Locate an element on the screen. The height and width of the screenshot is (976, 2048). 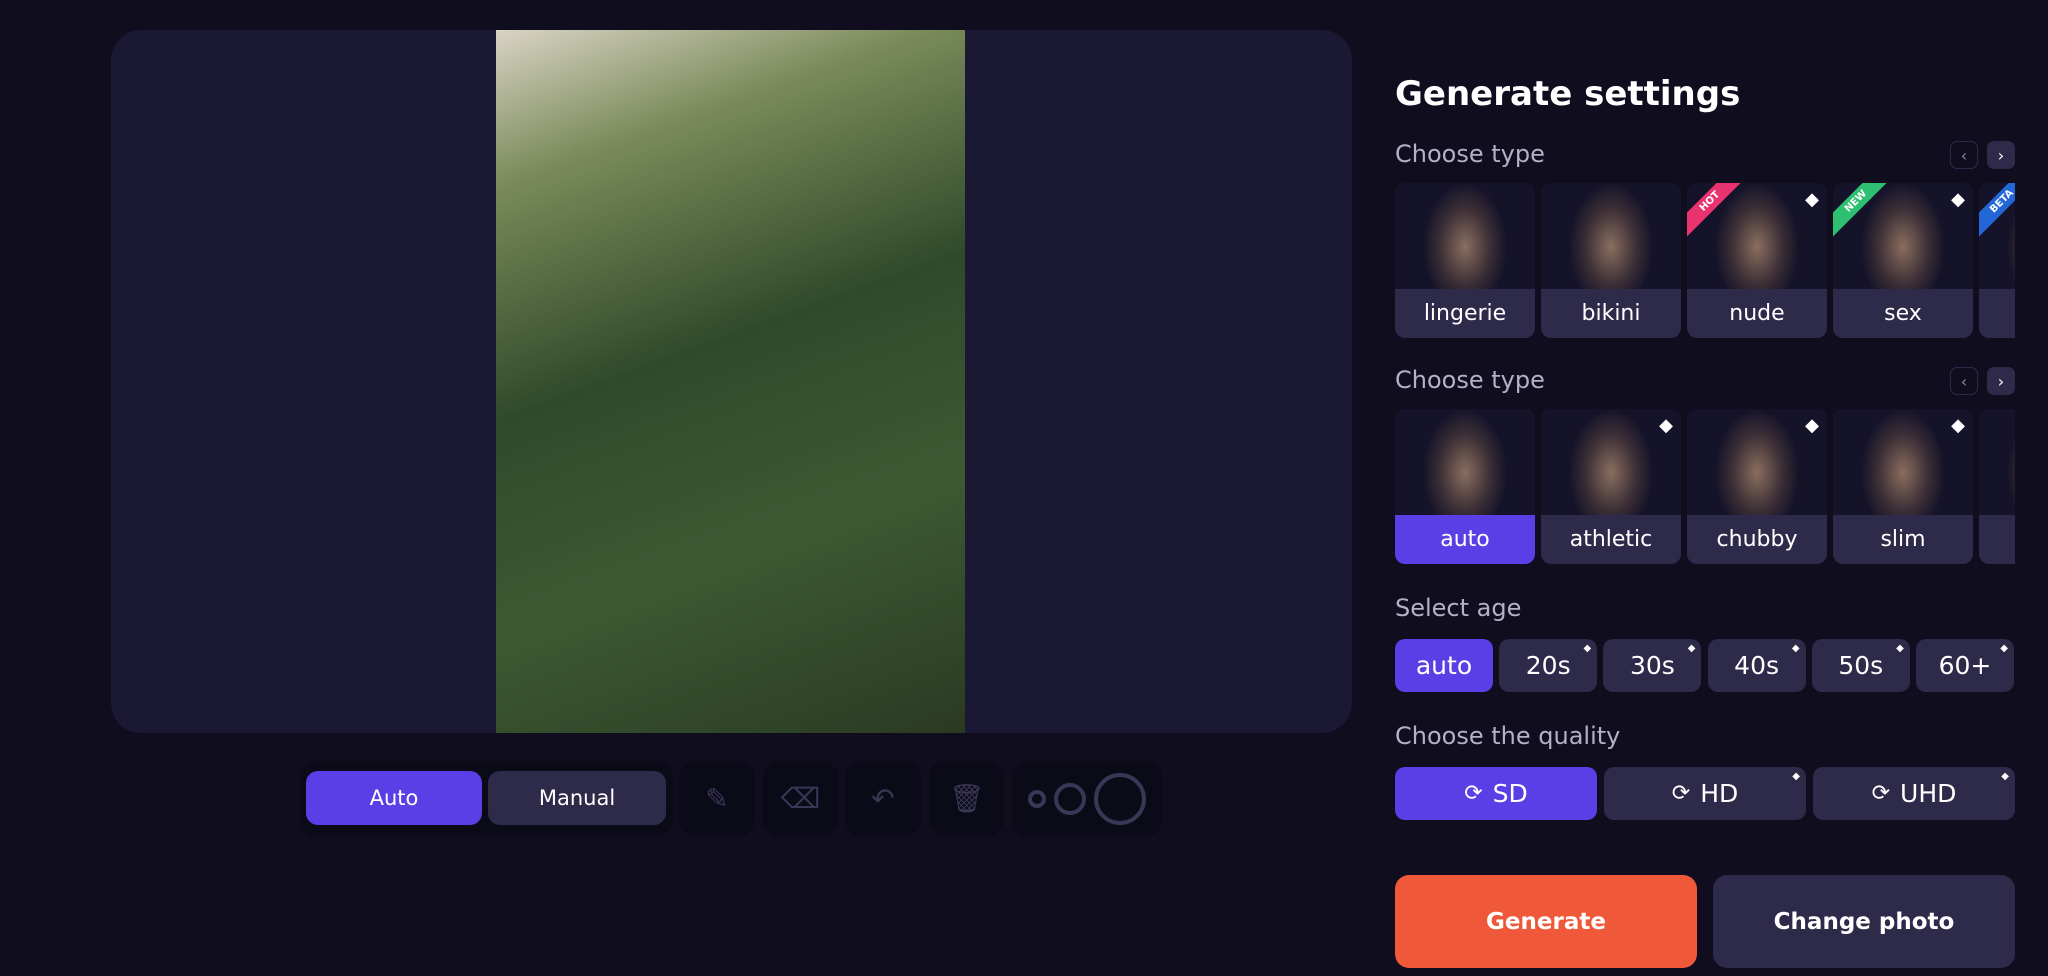
age-option-label: 40s is located at coordinates (1757, 665).